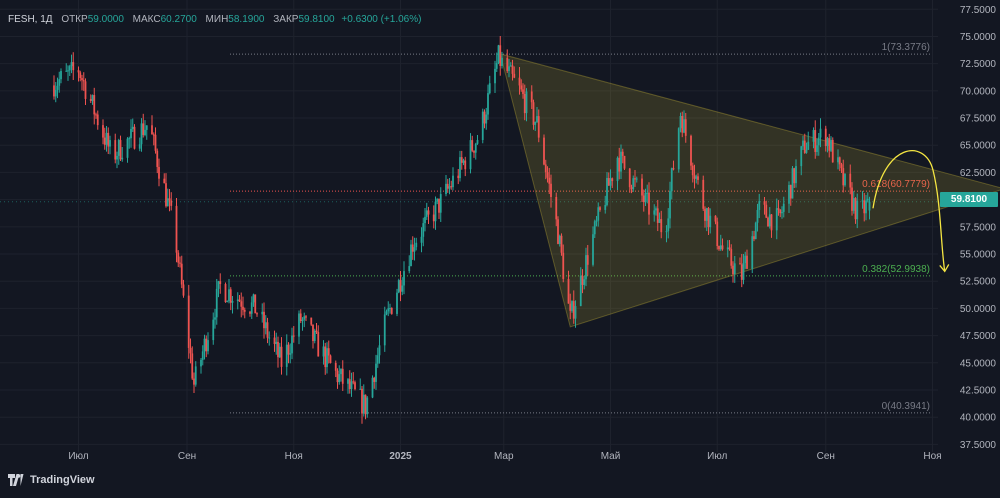  What do you see at coordinates (826, 456) in the screenshot?
I see `time-tick-label: Сен` at bounding box center [826, 456].